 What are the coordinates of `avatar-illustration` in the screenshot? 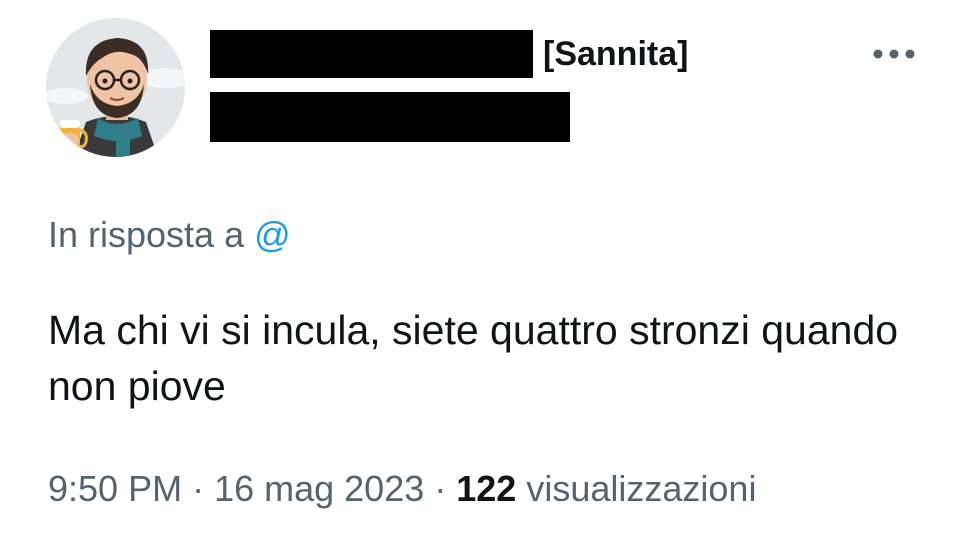 It's located at (115, 87).